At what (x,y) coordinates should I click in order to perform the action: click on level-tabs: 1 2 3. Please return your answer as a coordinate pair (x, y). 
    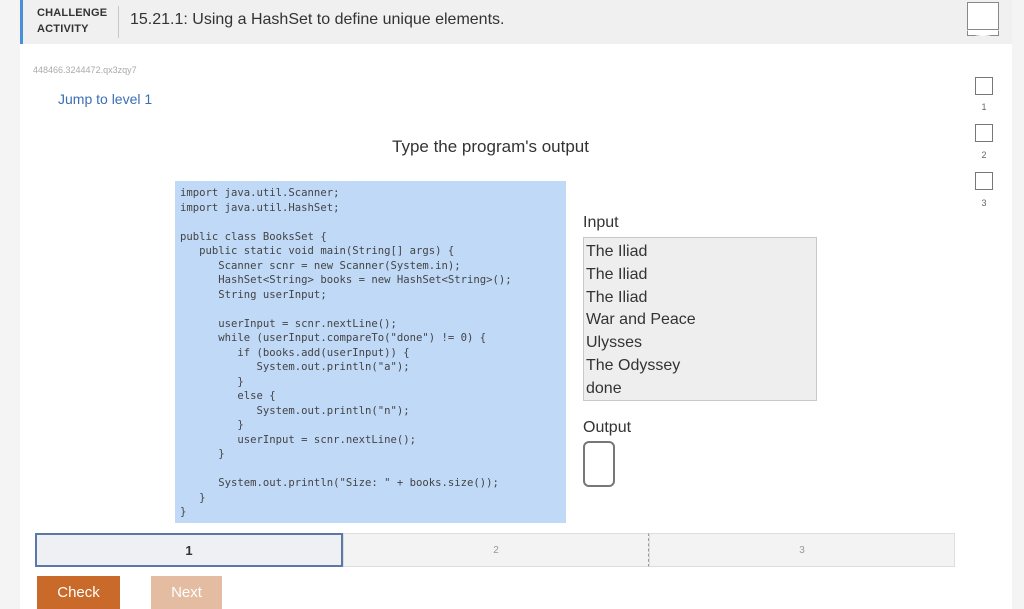
    Looking at the image, I should click on (495, 550).